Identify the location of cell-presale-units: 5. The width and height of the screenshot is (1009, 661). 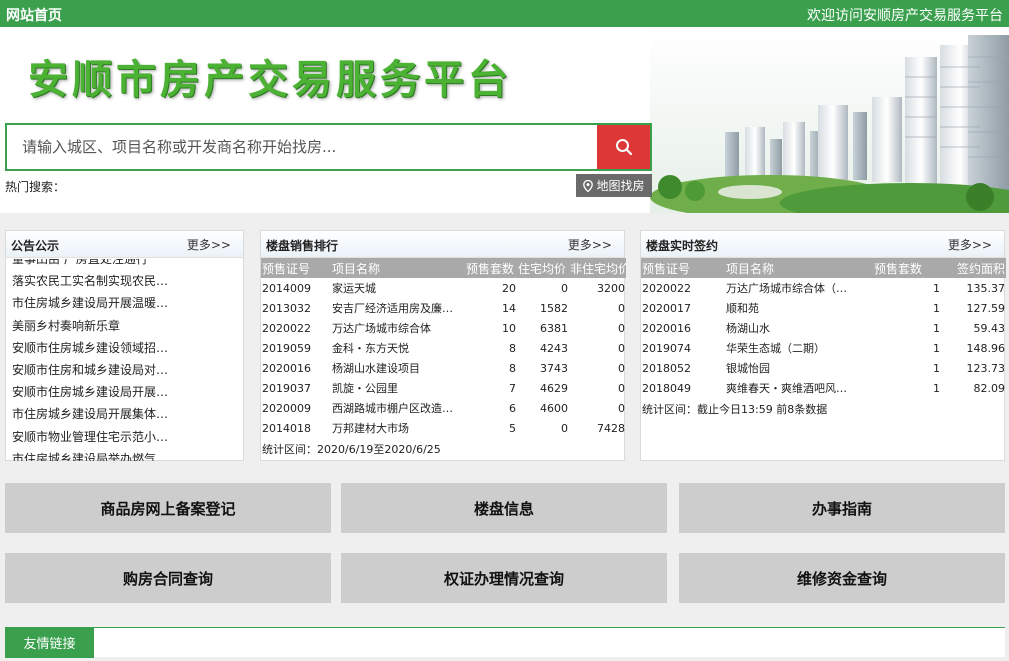
(512, 428).